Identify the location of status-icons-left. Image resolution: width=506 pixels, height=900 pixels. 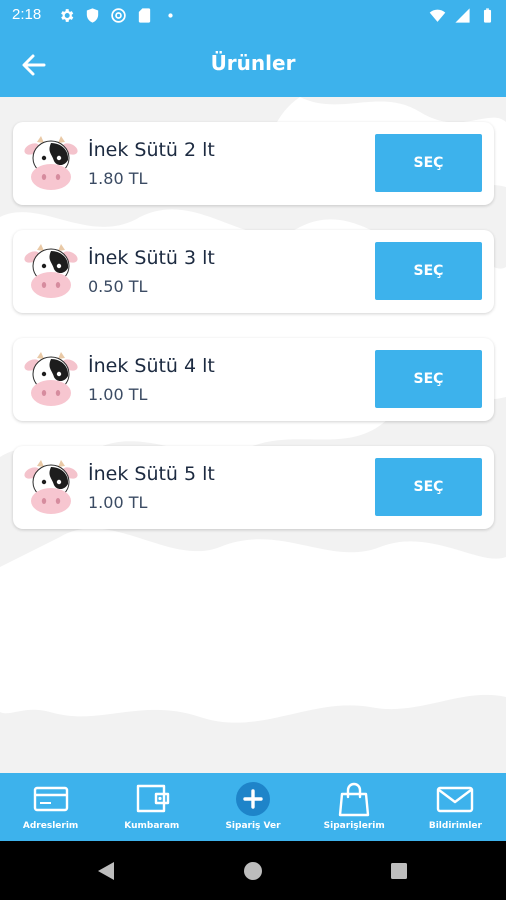
(118, 15).